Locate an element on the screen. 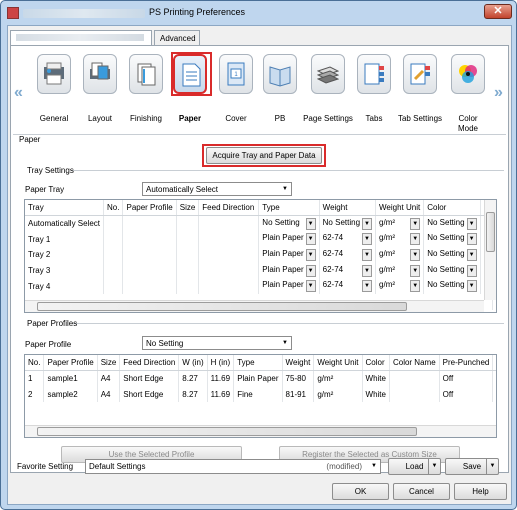 This screenshot has width=517, height=510. load-button: Load ▼ is located at coordinates (414, 466).